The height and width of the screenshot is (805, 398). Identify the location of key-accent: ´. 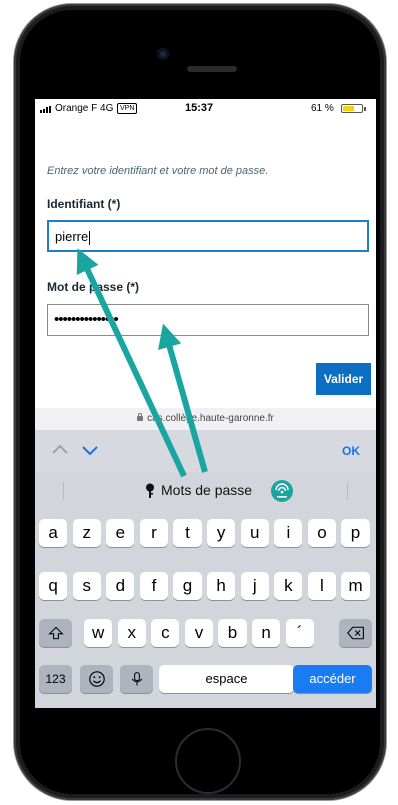
(299, 633).